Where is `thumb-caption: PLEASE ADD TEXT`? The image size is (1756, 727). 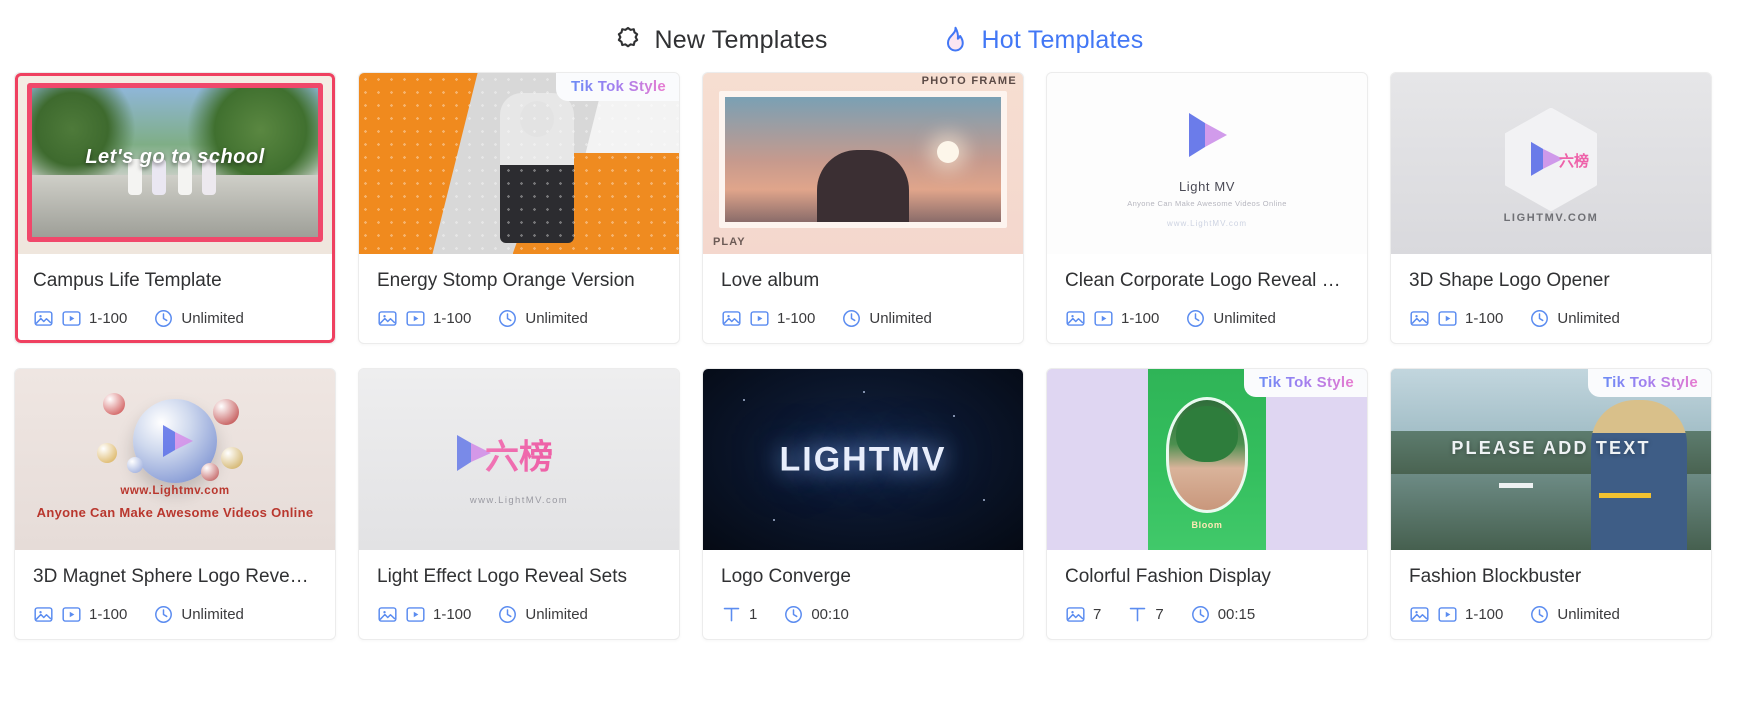
thumb-caption: PLEASE ADD TEXT is located at coordinates (1551, 447).